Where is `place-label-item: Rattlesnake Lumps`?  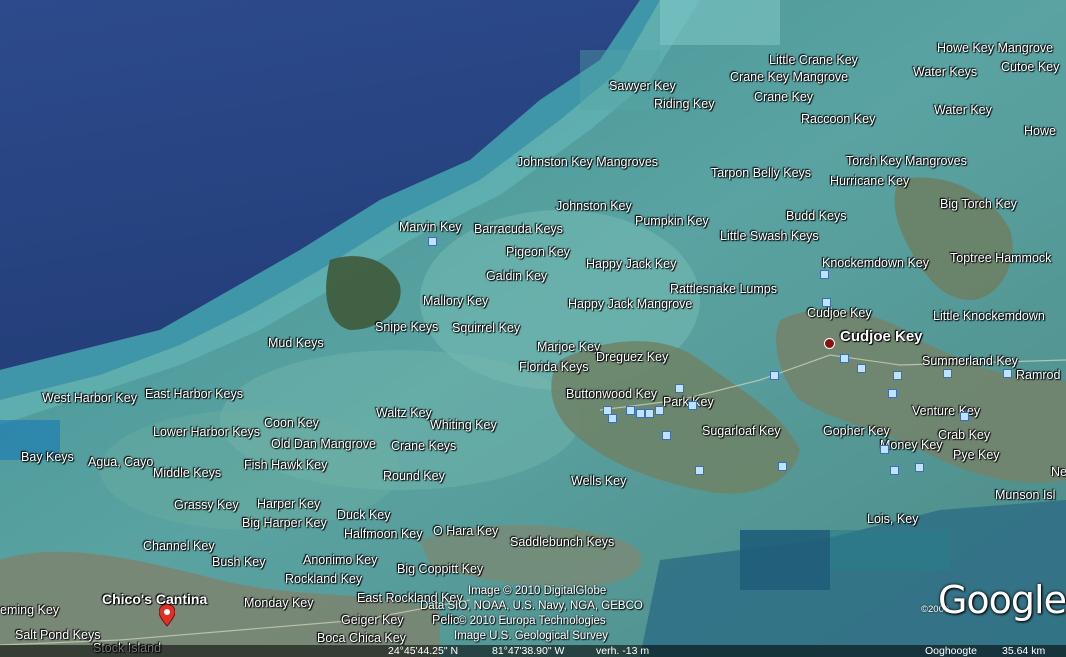 place-label-item: Rattlesnake Lumps is located at coordinates (723, 289).